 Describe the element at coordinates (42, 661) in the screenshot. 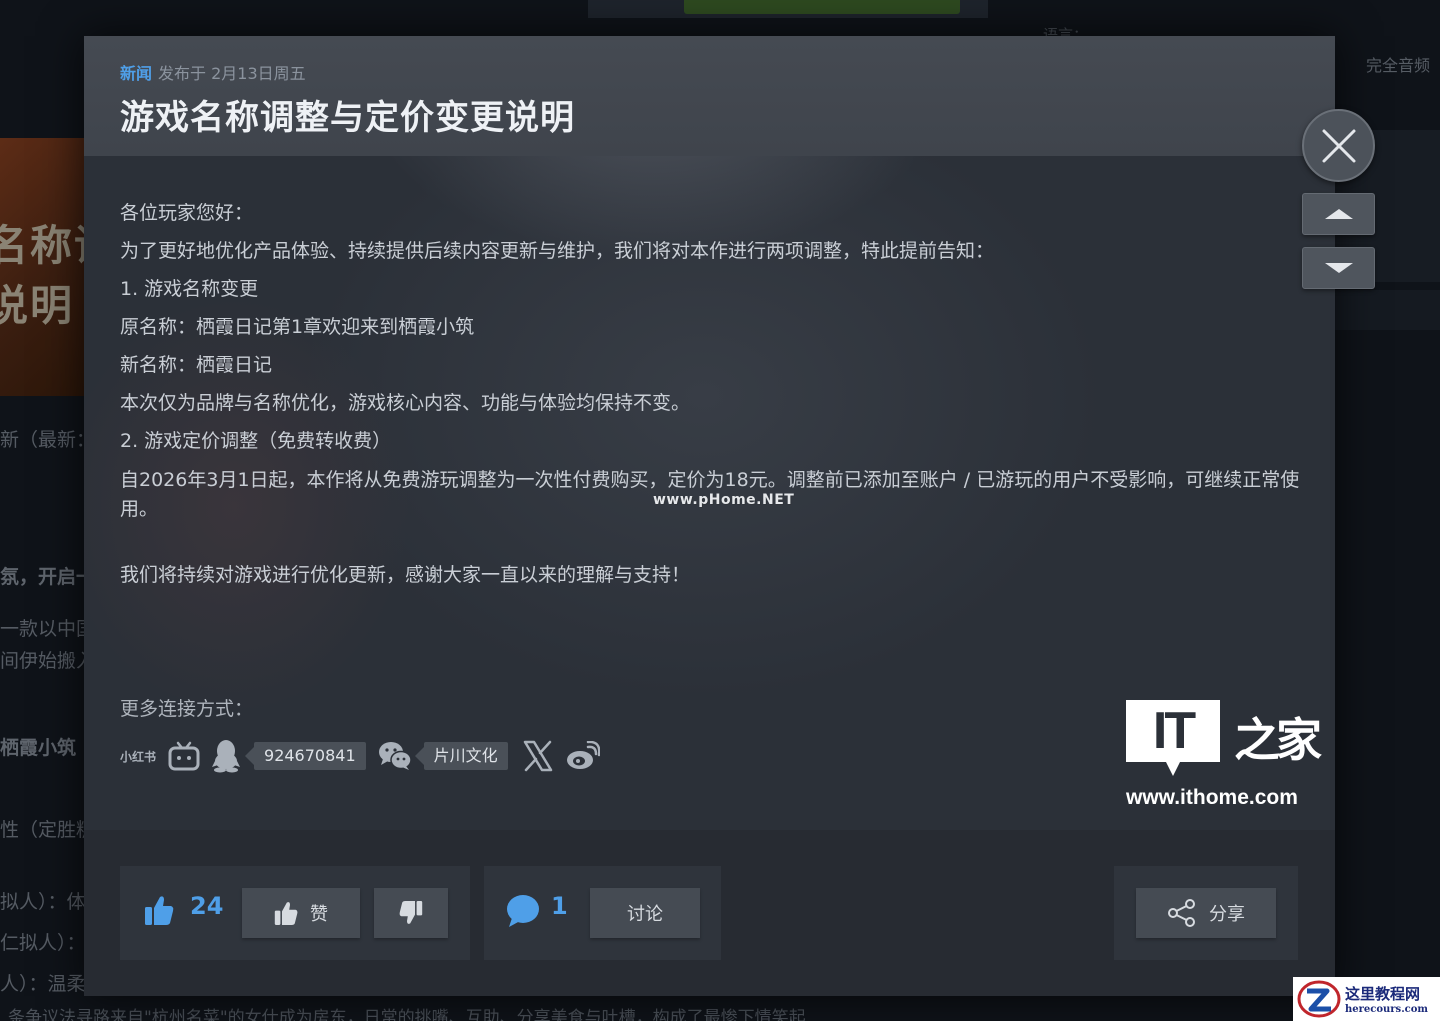

I see `bg-text-line: 间伊始搬入` at that location.